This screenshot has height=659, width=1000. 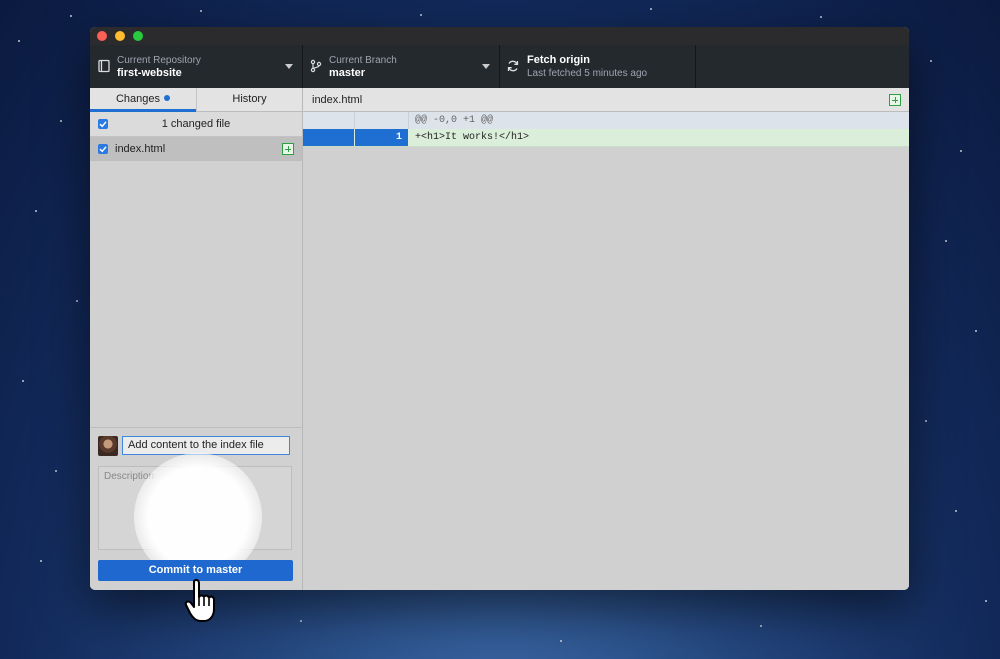 I want to click on current-branch-selector: Current Branch master, so click(x=401, y=66).